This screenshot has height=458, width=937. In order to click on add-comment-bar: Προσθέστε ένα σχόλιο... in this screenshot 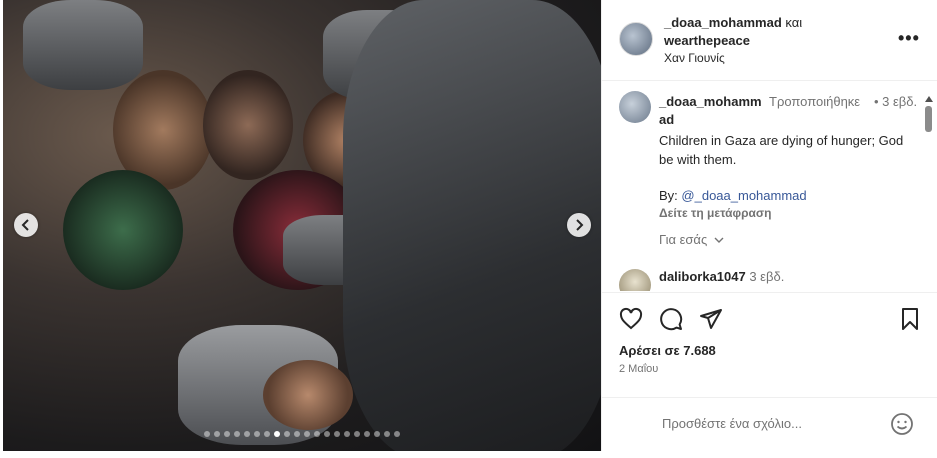, I will do `click(769, 425)`.